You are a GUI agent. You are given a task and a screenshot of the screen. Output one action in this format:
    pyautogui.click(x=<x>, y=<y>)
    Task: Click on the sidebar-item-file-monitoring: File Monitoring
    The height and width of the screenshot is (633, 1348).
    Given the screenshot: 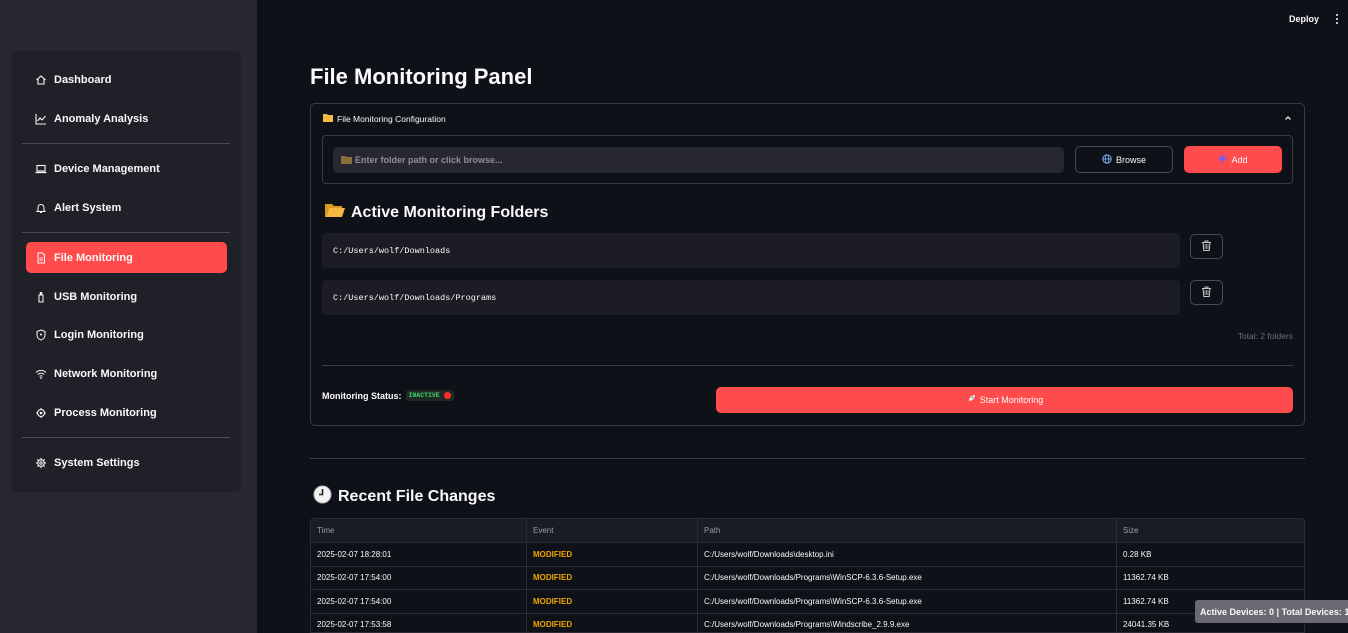 What is the action you would take?
    pyautogui.click(x=126, y=257)
    